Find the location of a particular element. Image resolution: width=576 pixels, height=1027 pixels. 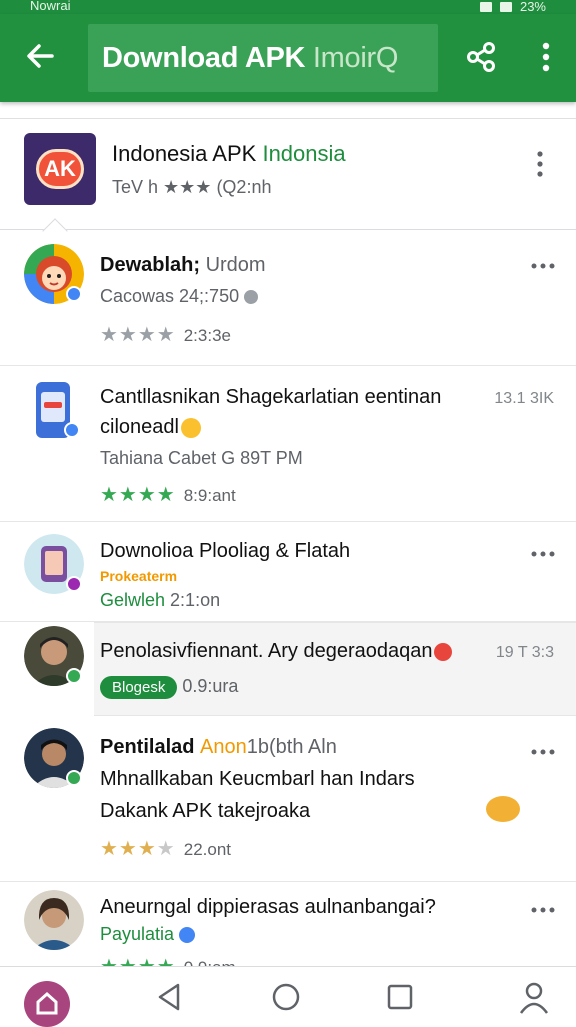

item-body-line1: Mhnallkaban Keucmbarl han Indars is located at coordinates (257, 779).